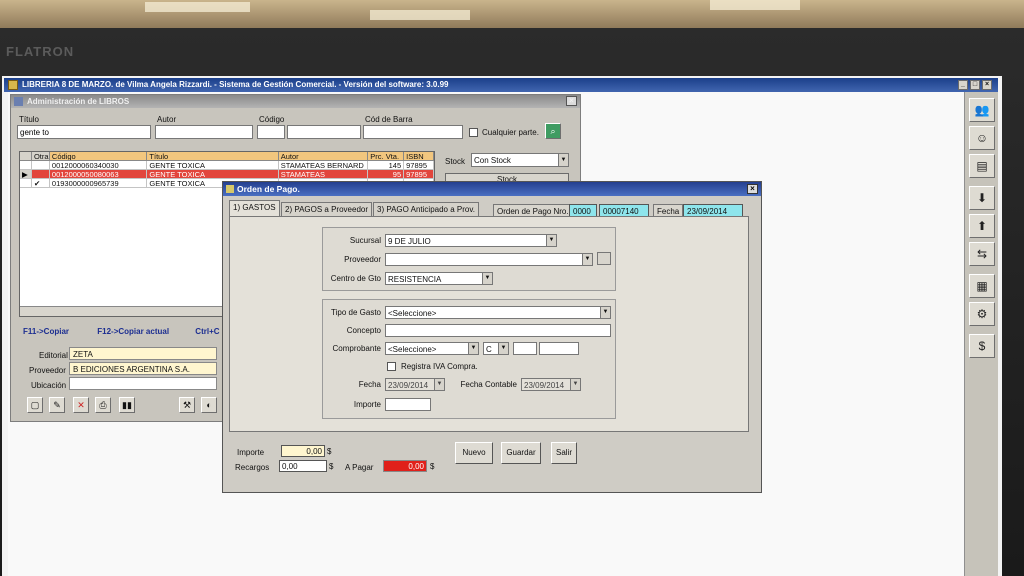 This screenshot has width=1024, height=576. I want to click on grid-header-codigo: Código, so click(98, 156).